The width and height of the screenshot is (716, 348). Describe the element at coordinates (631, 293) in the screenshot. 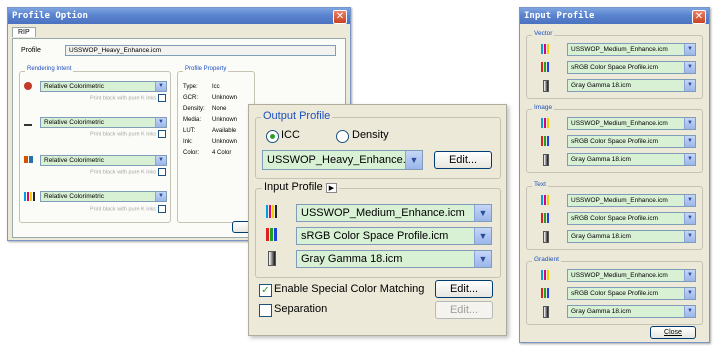

I see `gradient-select-2: sRGB Color Space Profile.icm ▼` at that location.